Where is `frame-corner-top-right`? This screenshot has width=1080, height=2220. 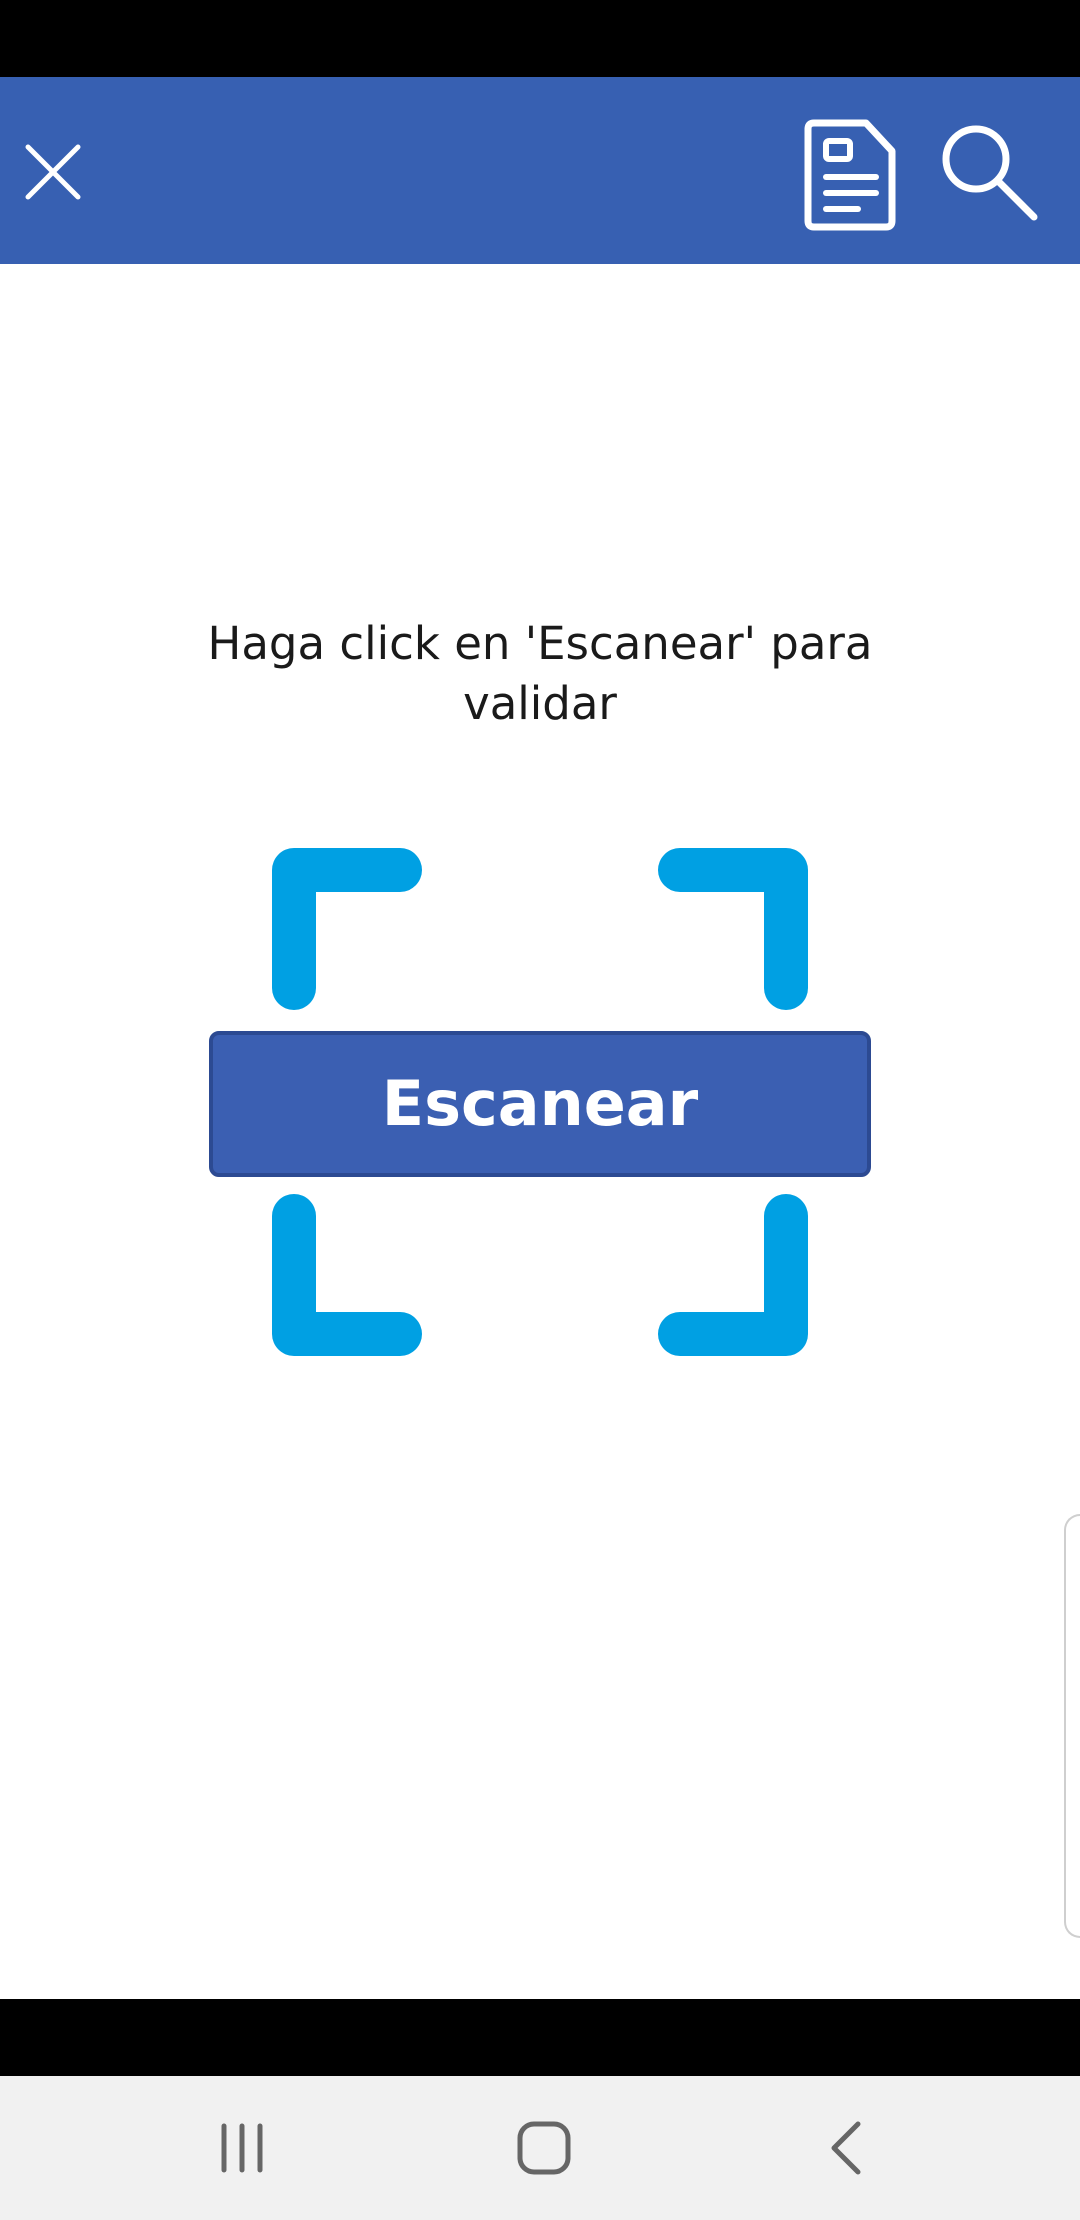
frame-corner-top-right is located at coordinates (733, 929).